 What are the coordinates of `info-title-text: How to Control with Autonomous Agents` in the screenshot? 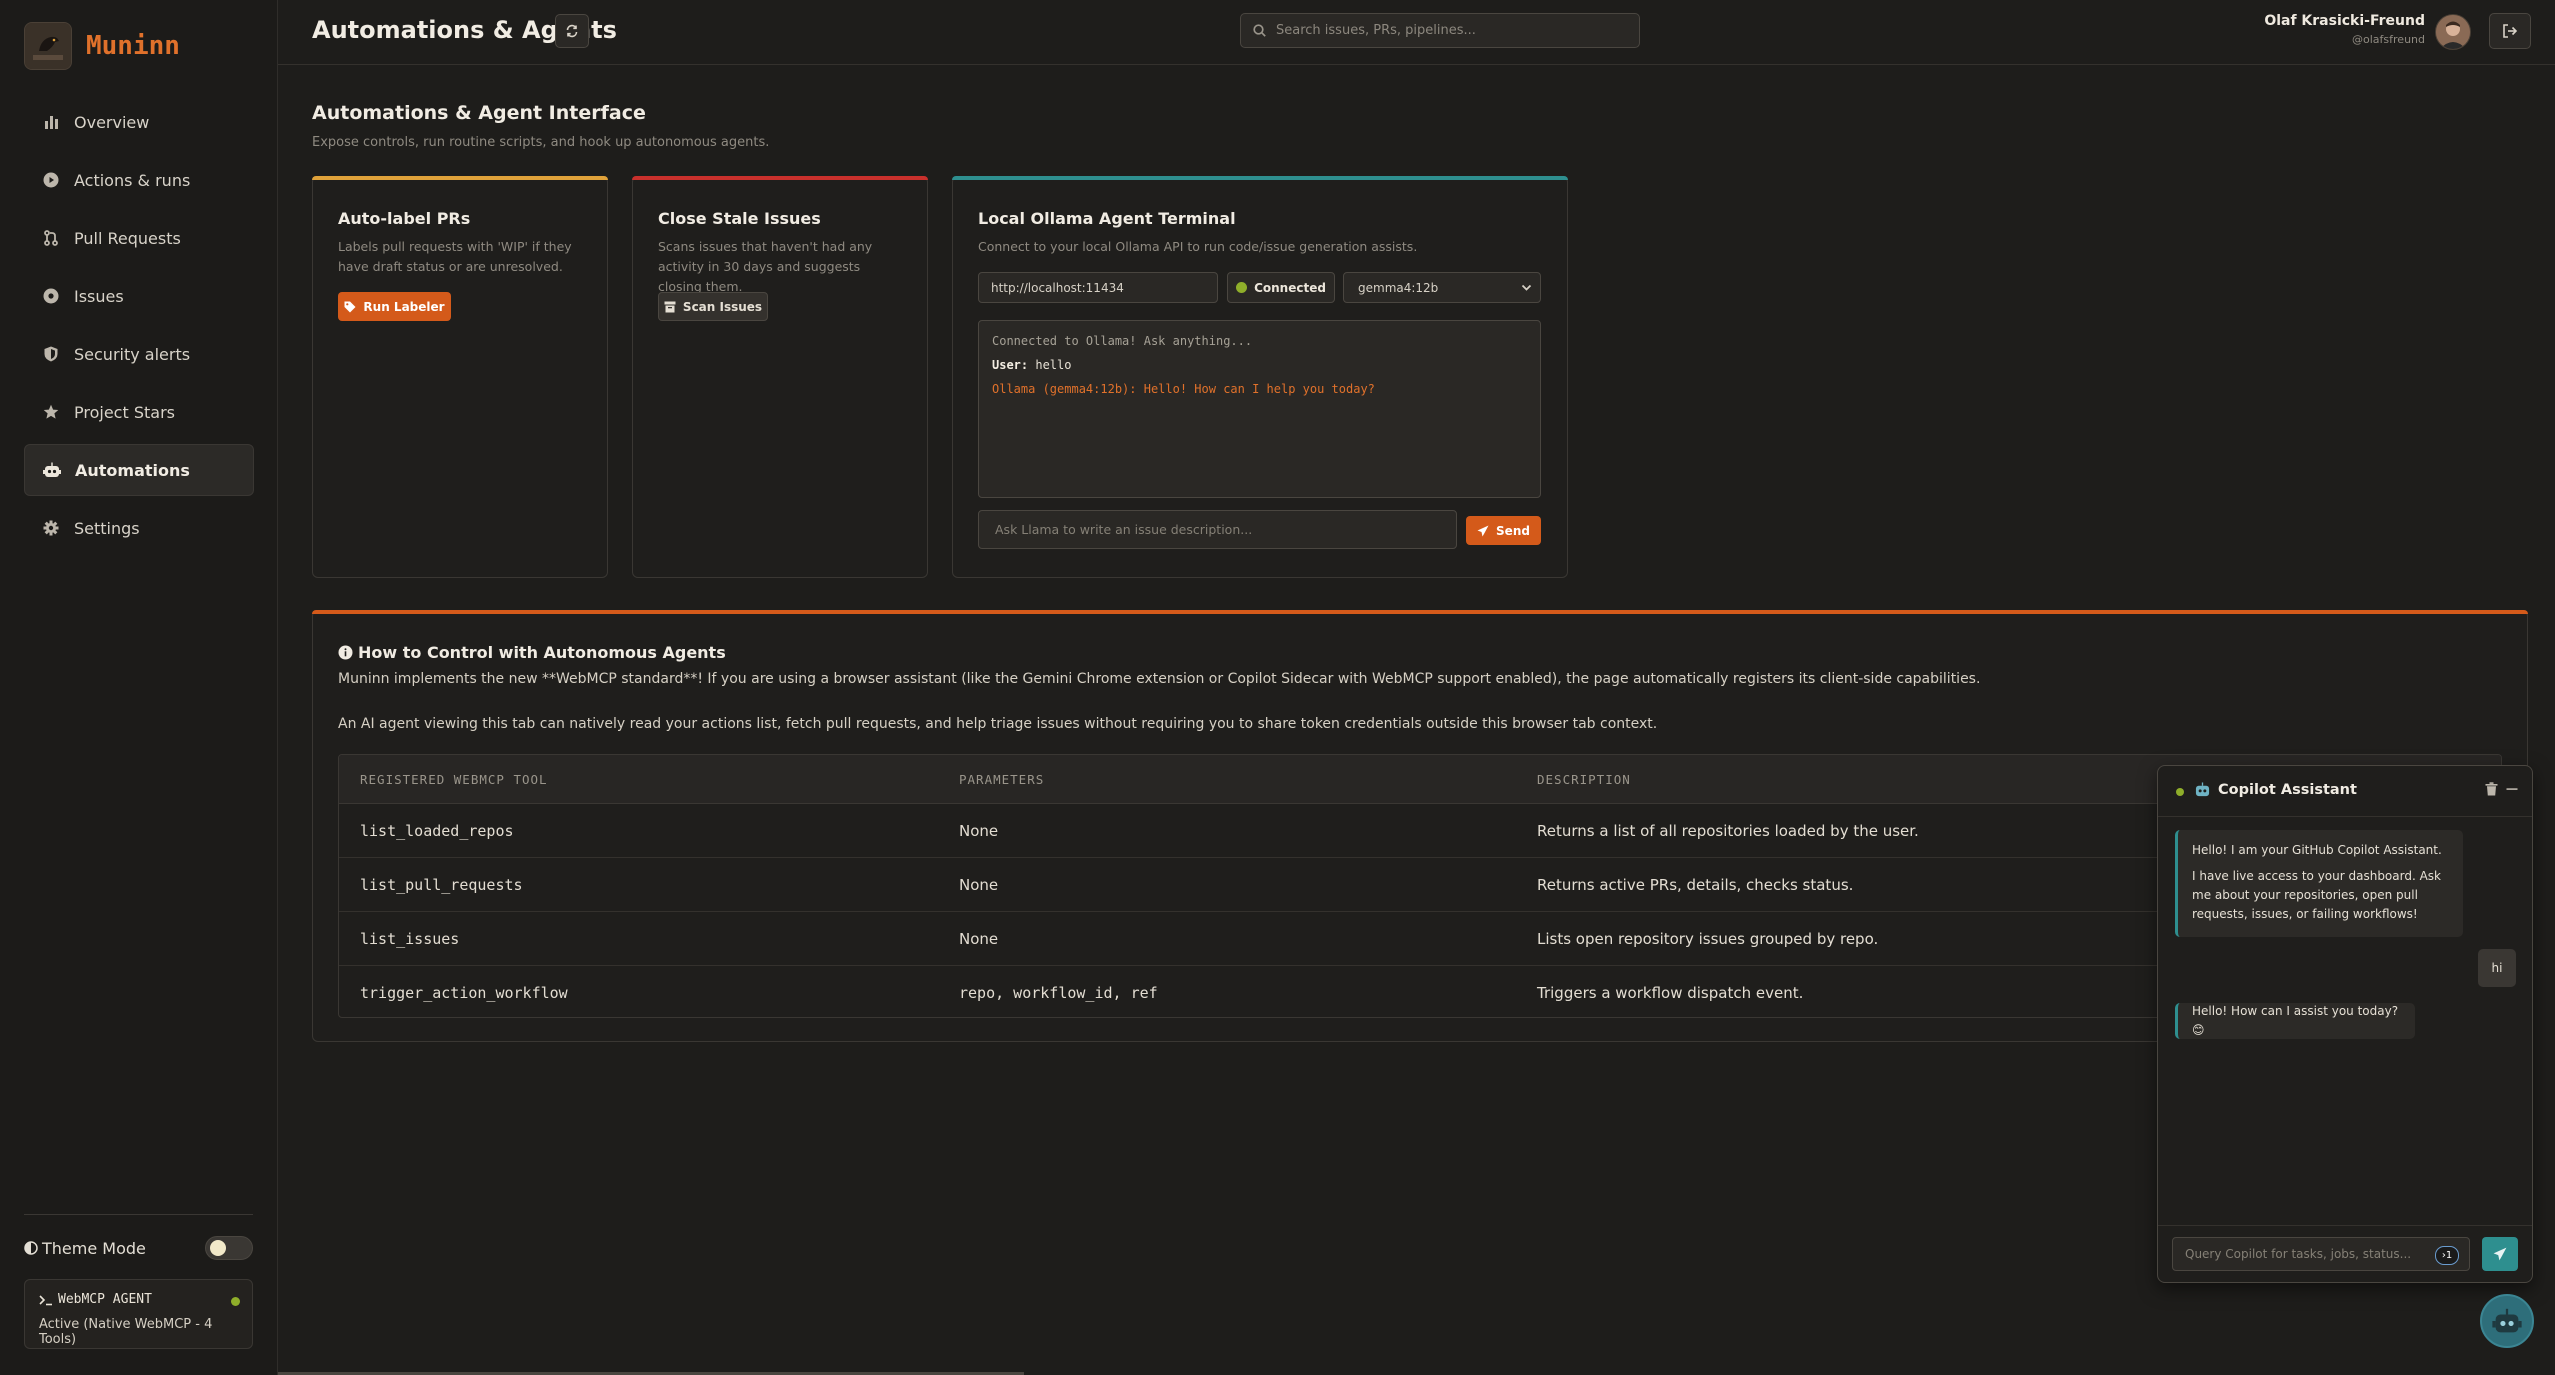 It's located at (542, 652).